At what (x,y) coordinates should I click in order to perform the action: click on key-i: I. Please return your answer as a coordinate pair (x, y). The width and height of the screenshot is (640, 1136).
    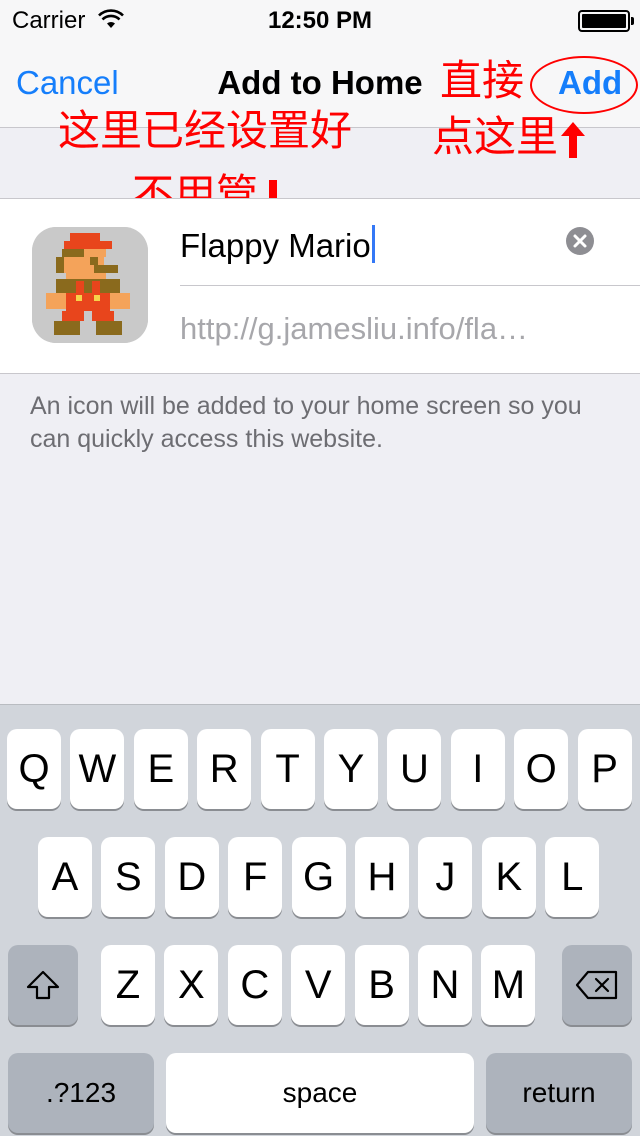
    Looking at the image, I should click on (477, 769).